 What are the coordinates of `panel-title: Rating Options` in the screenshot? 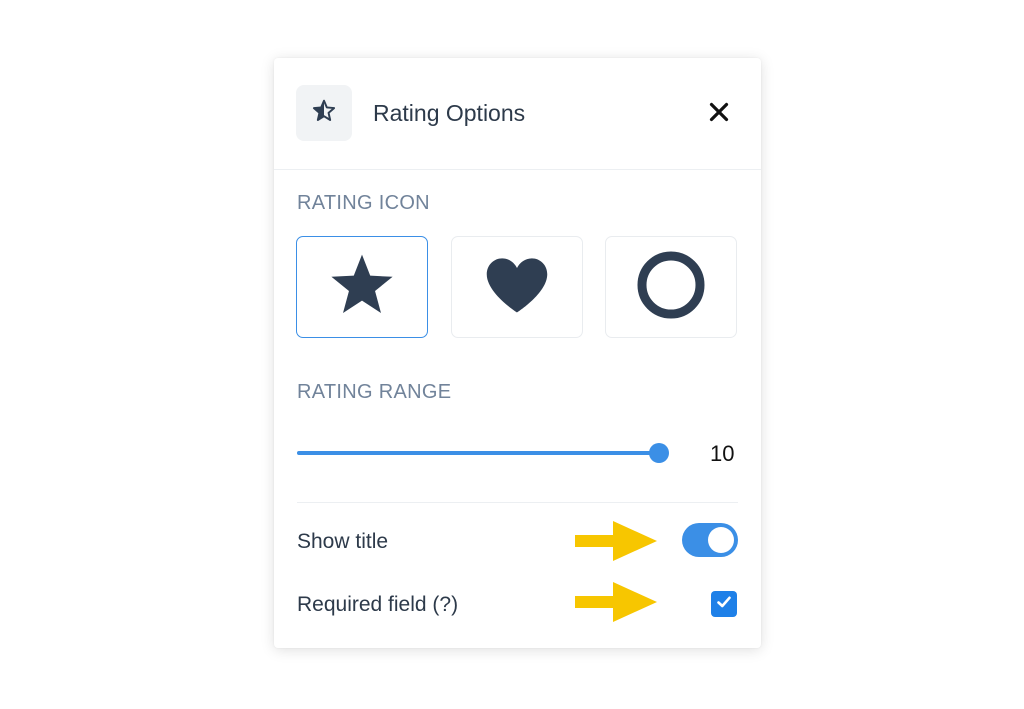 It's located at (449, 113).